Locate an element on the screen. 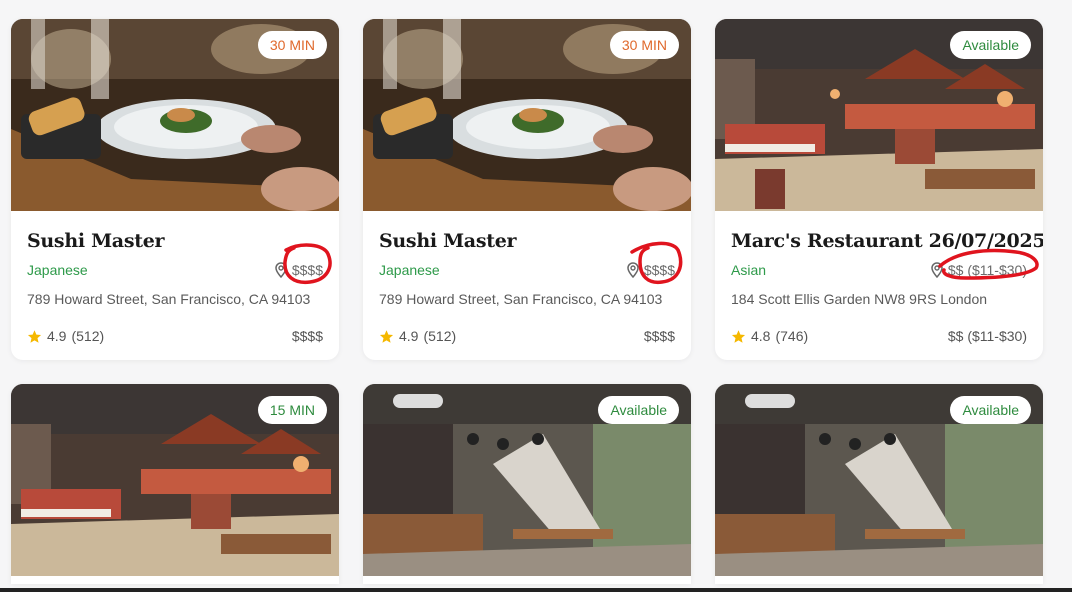  restaurant-name: Marc's Restaurant 26/07/2025 is located at coordinates (887, 241).